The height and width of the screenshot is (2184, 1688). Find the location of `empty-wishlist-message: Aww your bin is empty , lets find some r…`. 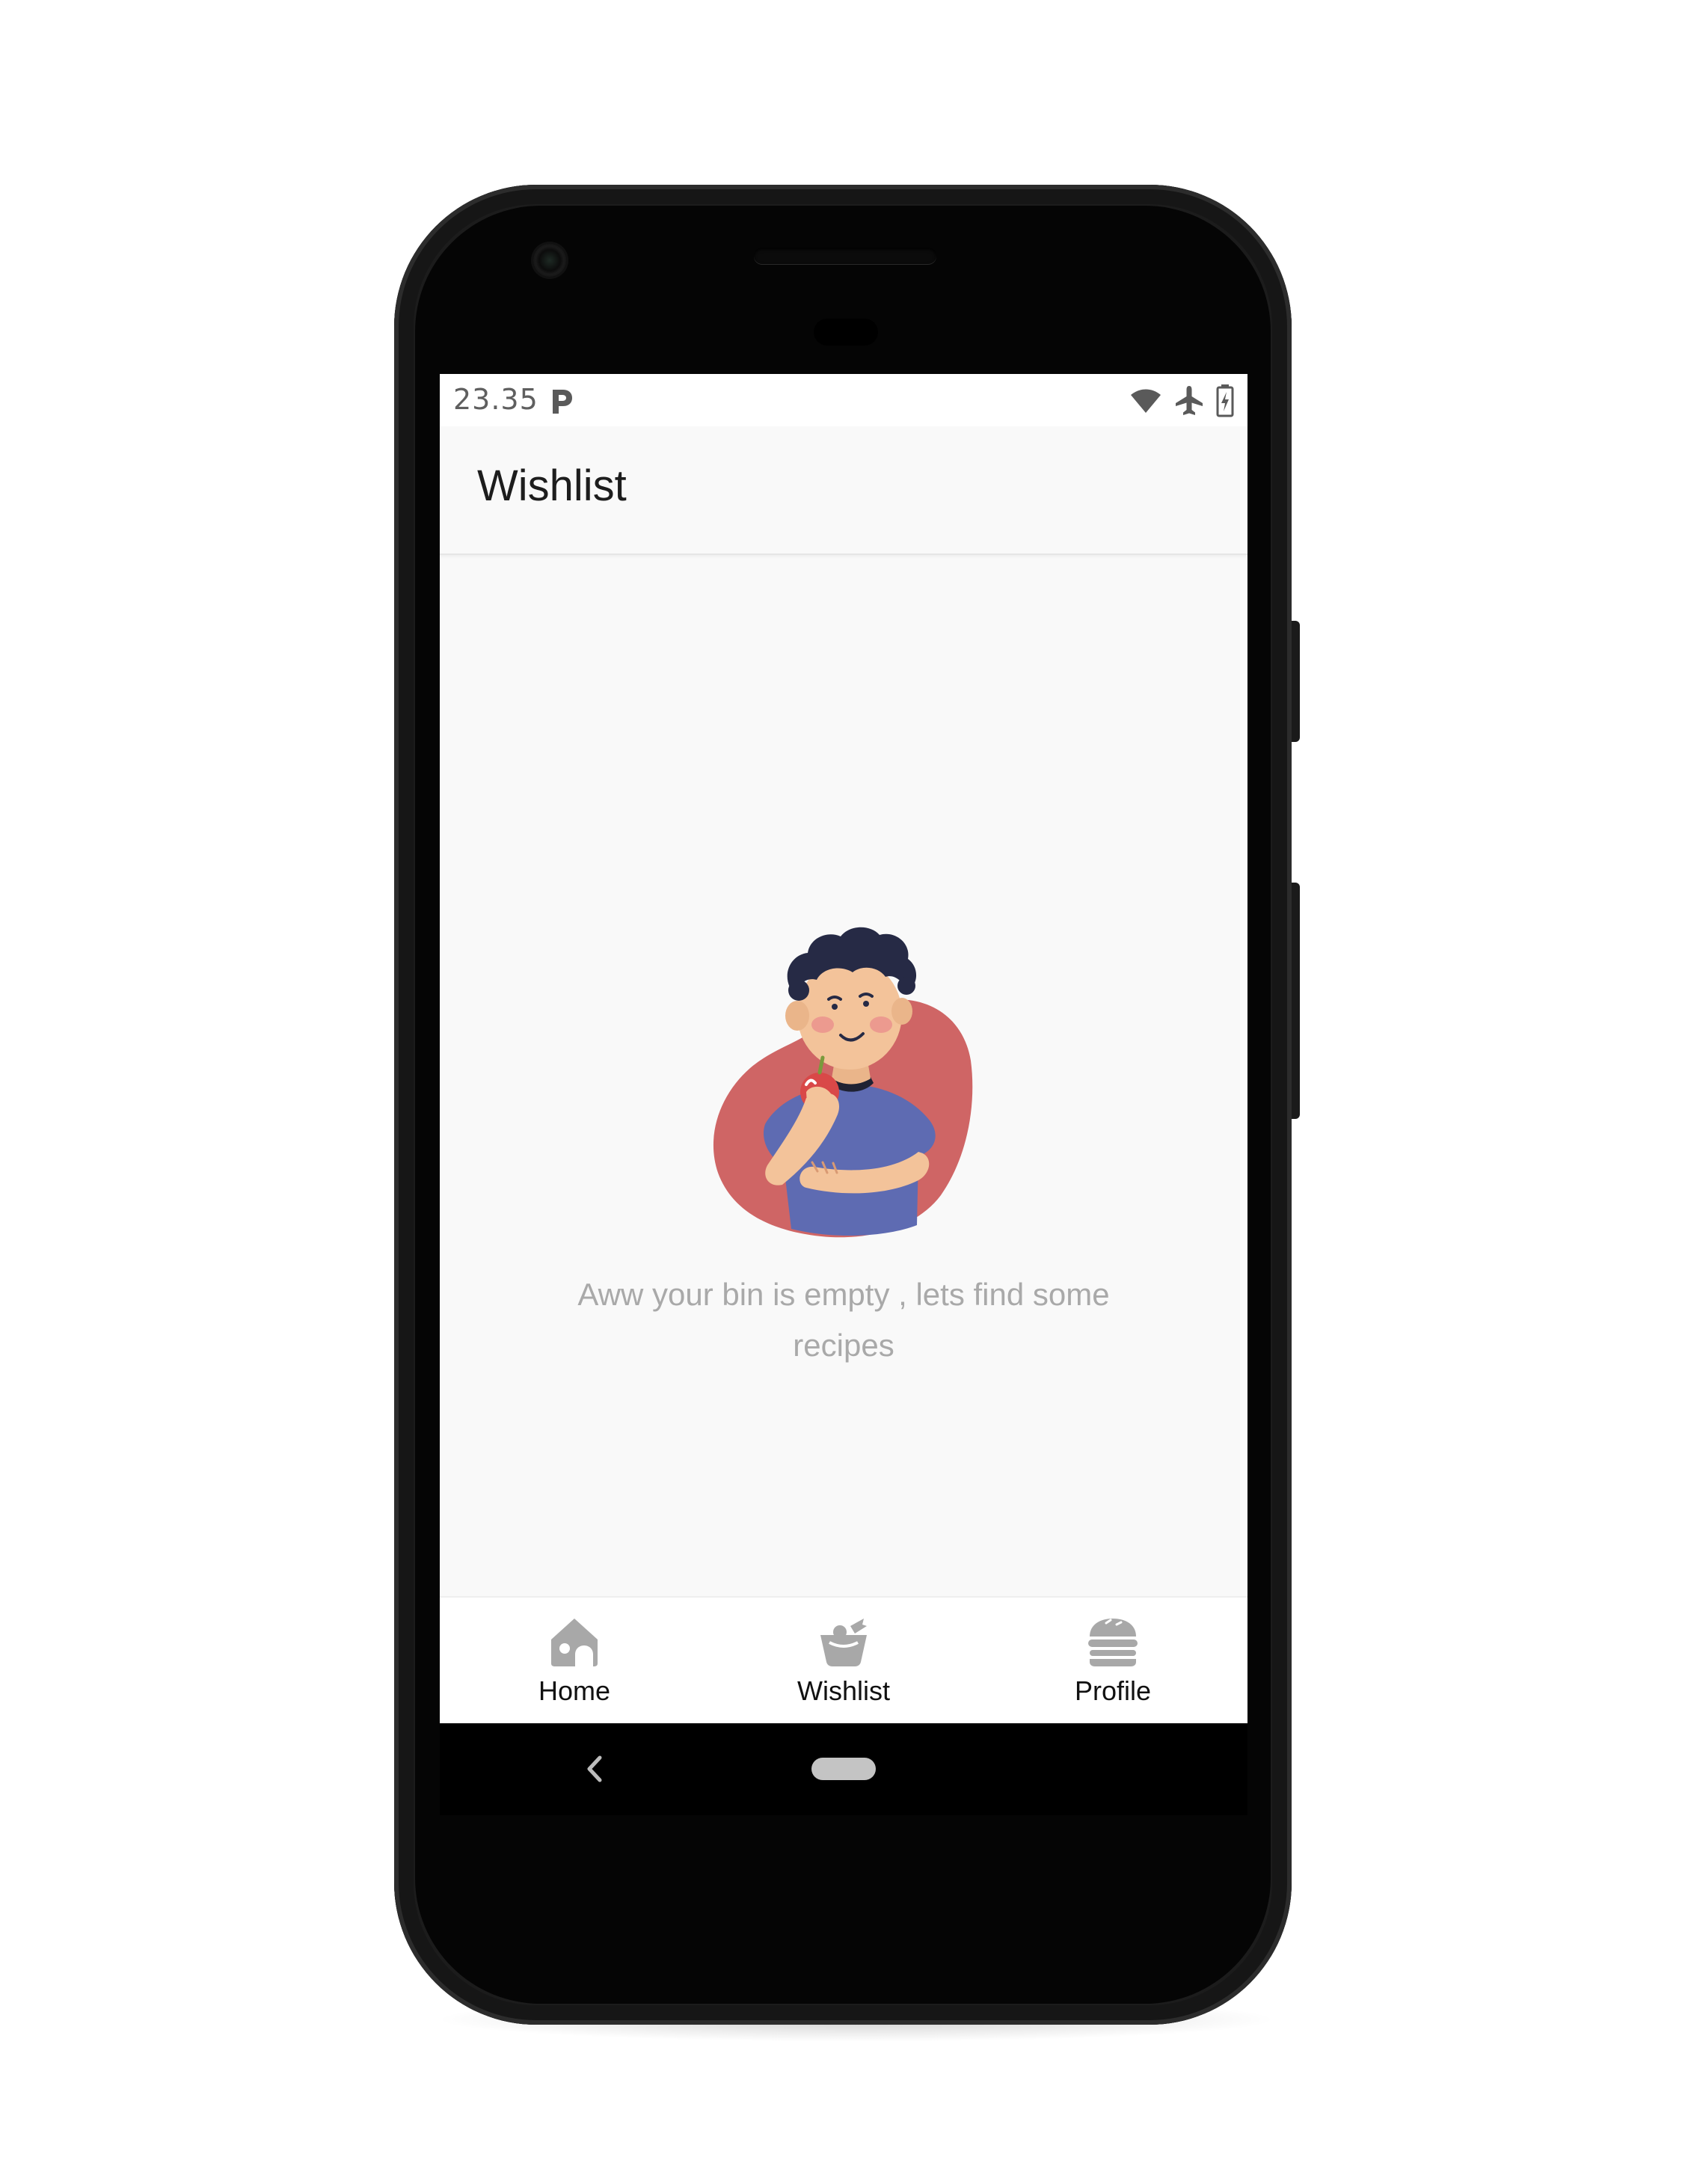

empty-wishlist-message: Aww your bin is empty , lets find some r… is located at coordinates (843, 1320).